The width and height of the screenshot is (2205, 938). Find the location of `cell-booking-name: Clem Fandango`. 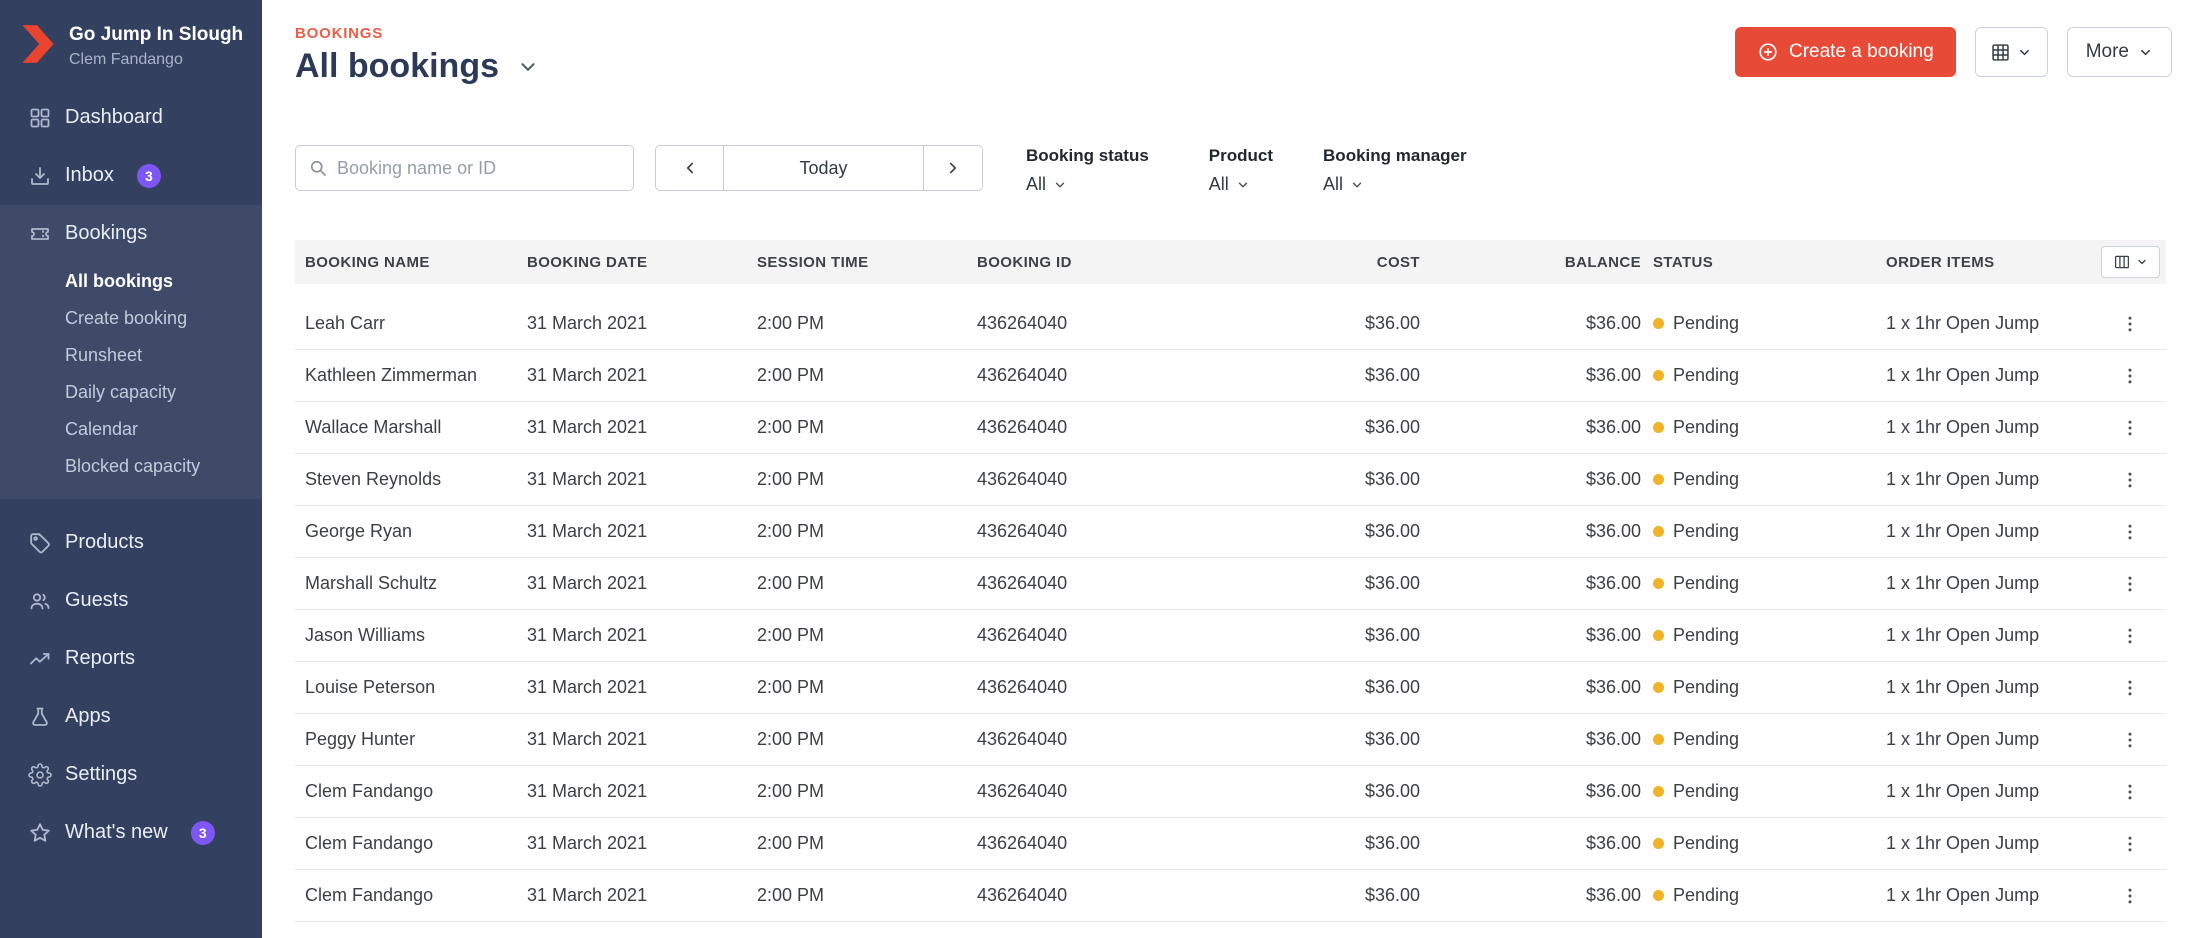

cell-booking-name: Clem Fandango is located at coordinates (369, 791).